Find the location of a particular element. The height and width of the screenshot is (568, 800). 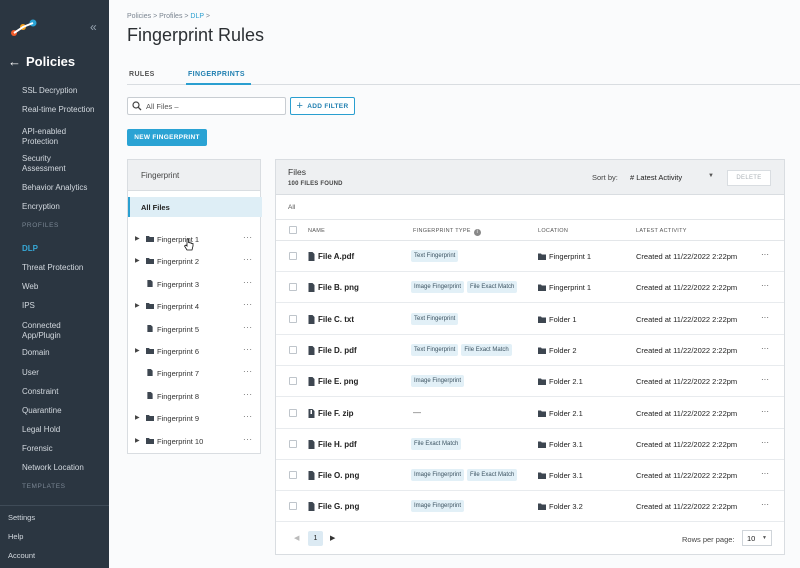

previous-page-icon: ◀ is located at coordinates (296, 538).